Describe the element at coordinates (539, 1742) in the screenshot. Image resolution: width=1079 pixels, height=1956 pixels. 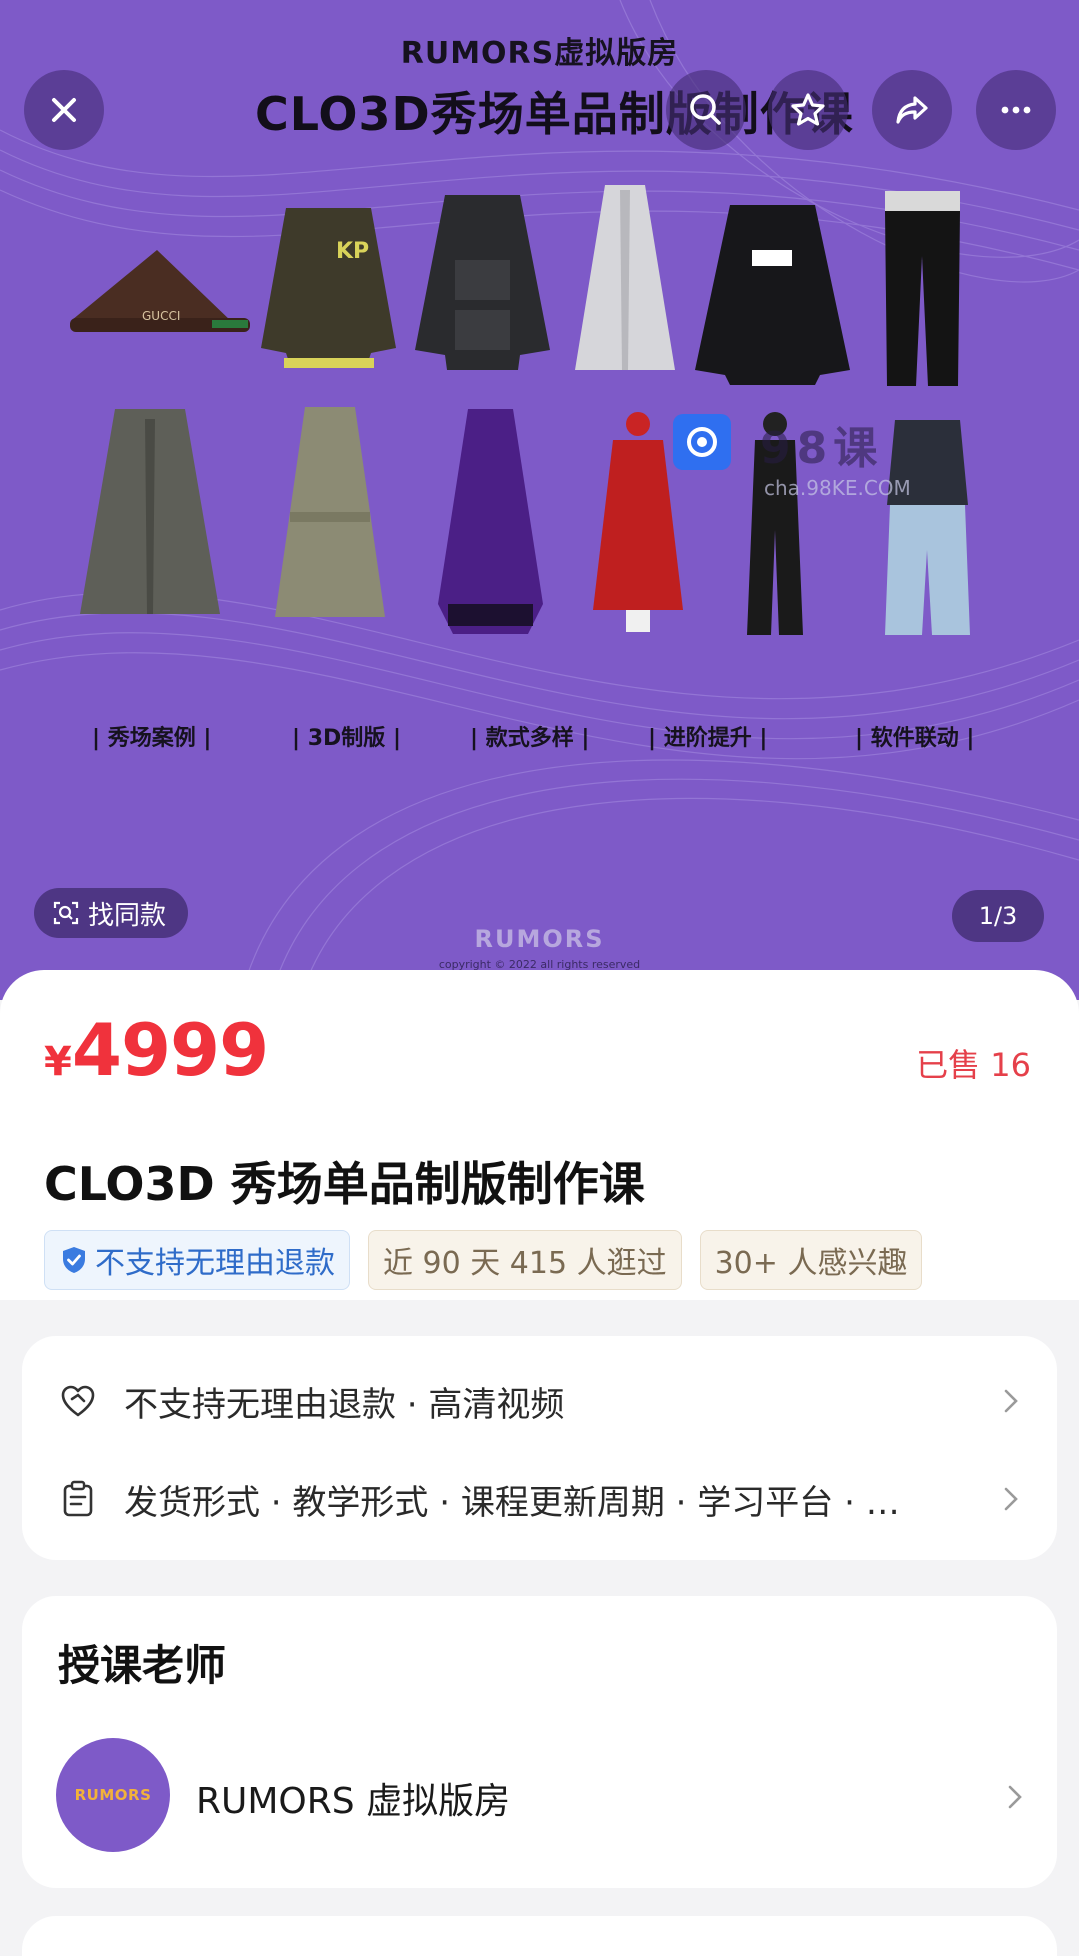
I see `teacher-card: 授课老师 RUMORS RUMORS 虚拟版房` at that location.